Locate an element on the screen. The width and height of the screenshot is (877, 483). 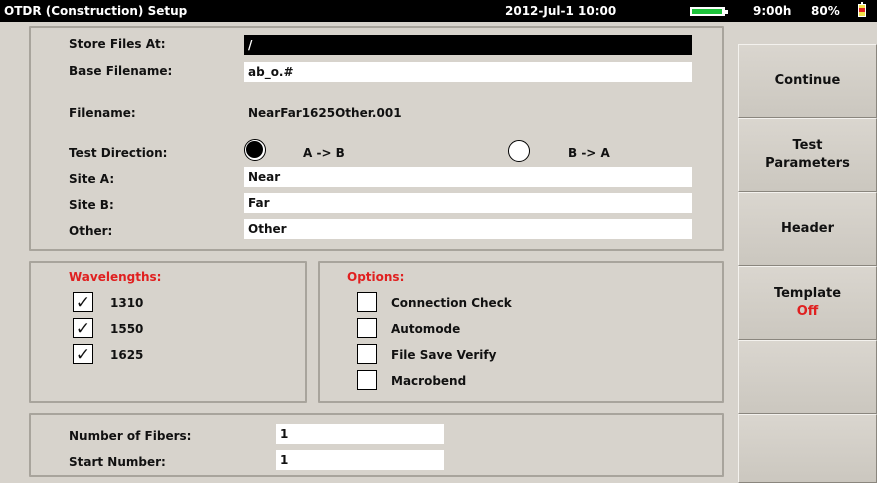
site-b-field: Far is located at coordinates (468, 203).